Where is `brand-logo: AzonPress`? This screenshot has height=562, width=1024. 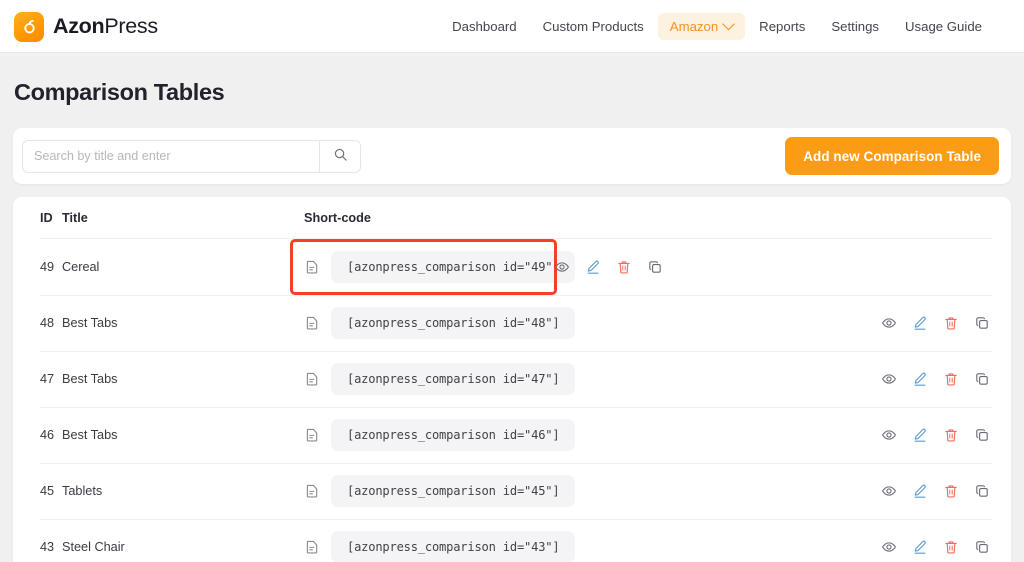 brand-logo: AzonPress is located at coordinates (86, 26).